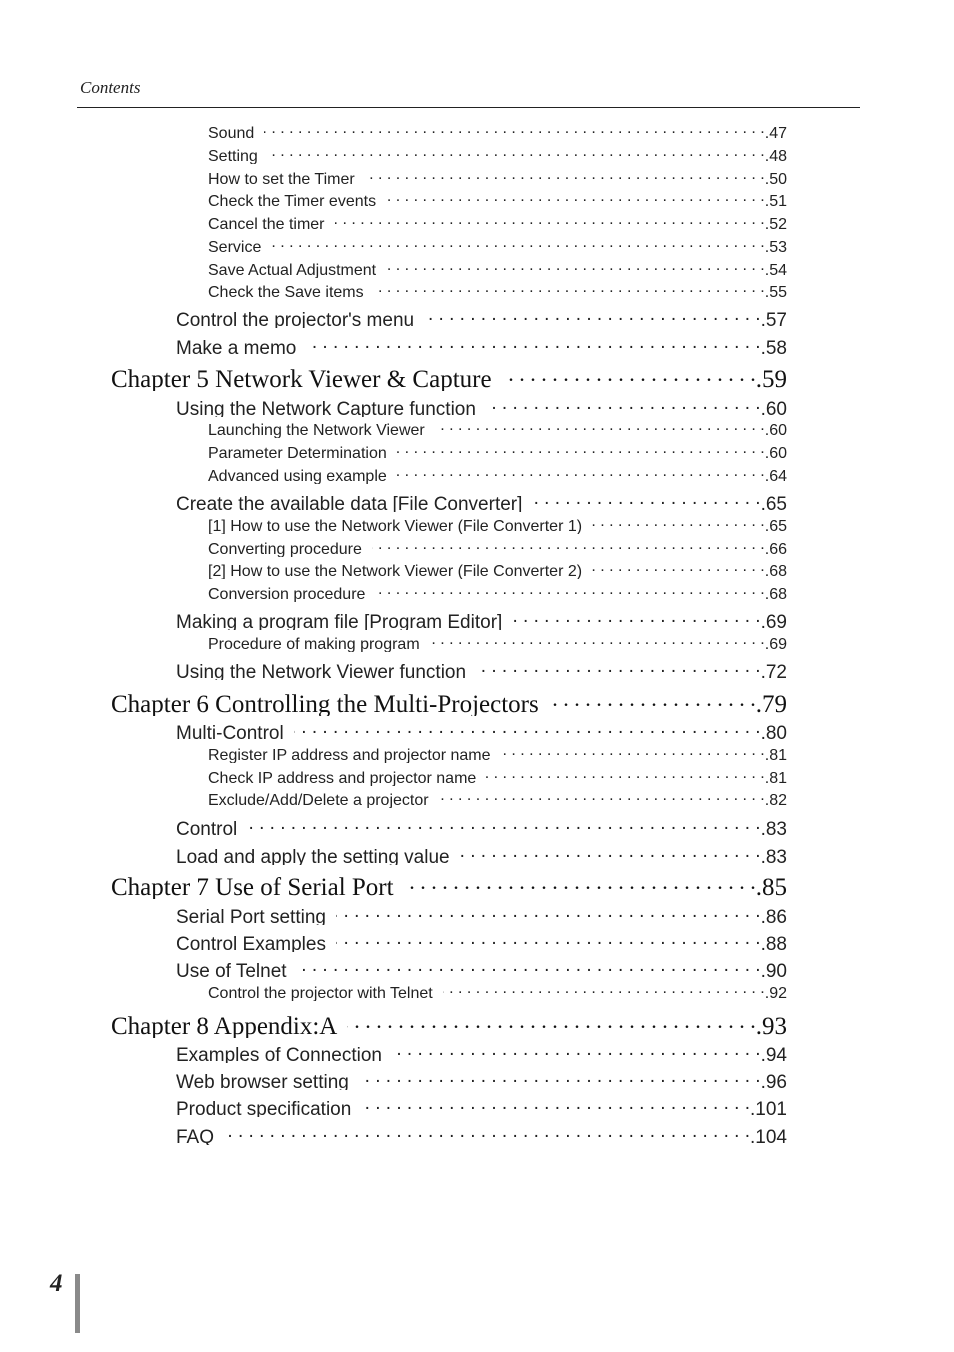 This screenshot has height=1352, width=954. I want to click on toc-sub-entry: Procedure of making program .69, so click(497, 641).